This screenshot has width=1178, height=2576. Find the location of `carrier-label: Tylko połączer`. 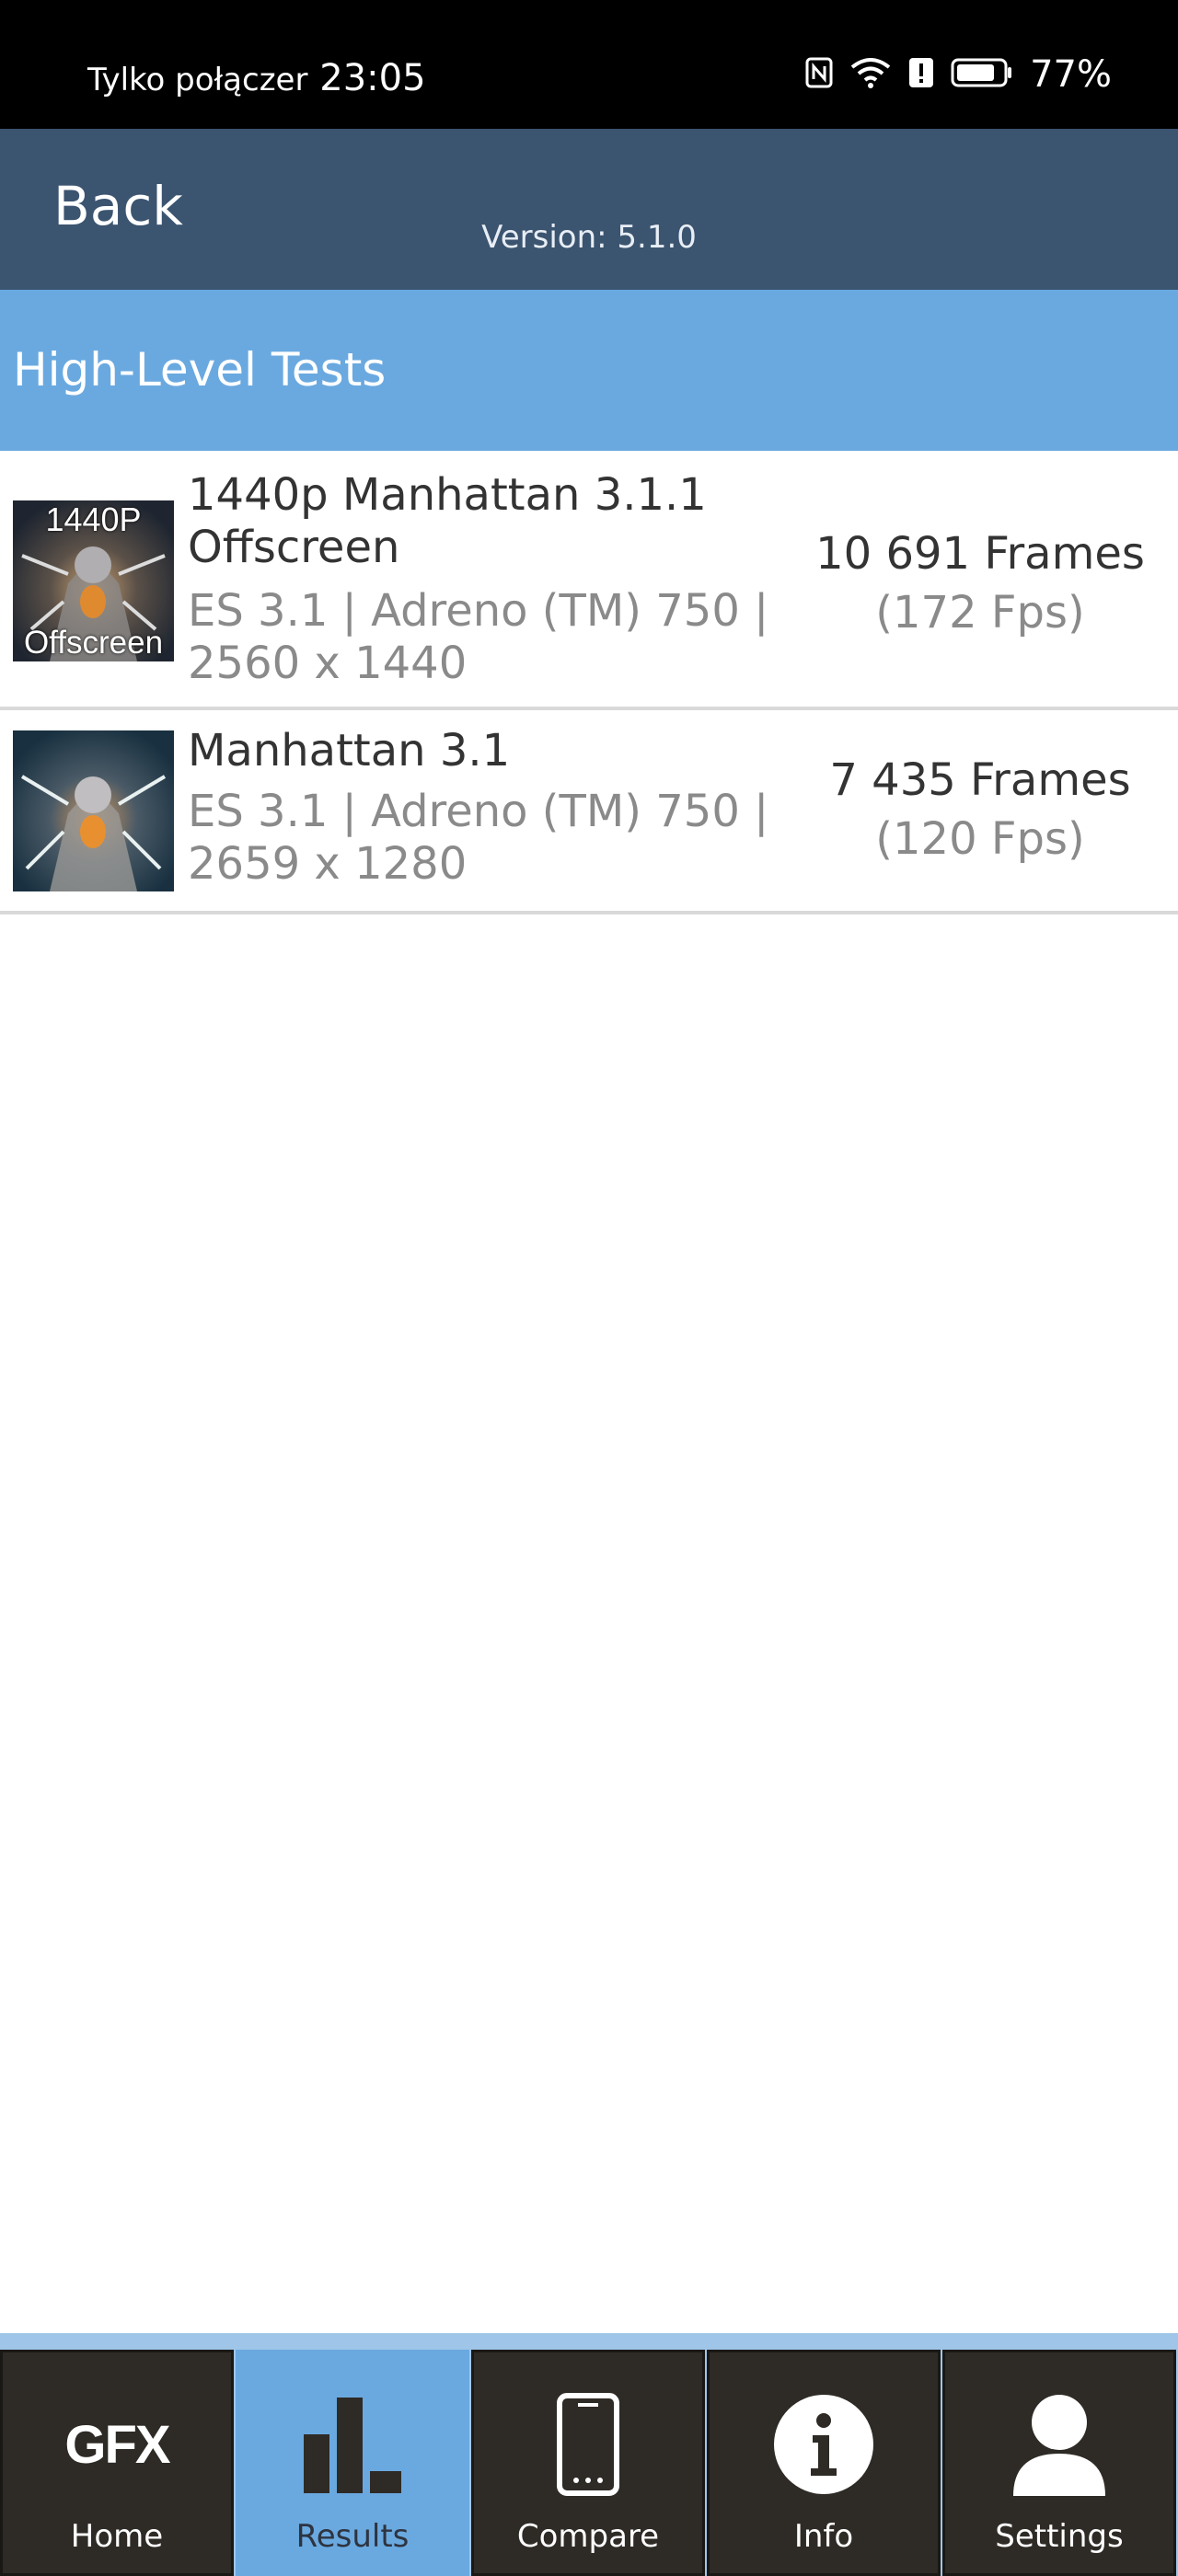

carrier-label: Tylko połączer is located at coordinates (197, 80).